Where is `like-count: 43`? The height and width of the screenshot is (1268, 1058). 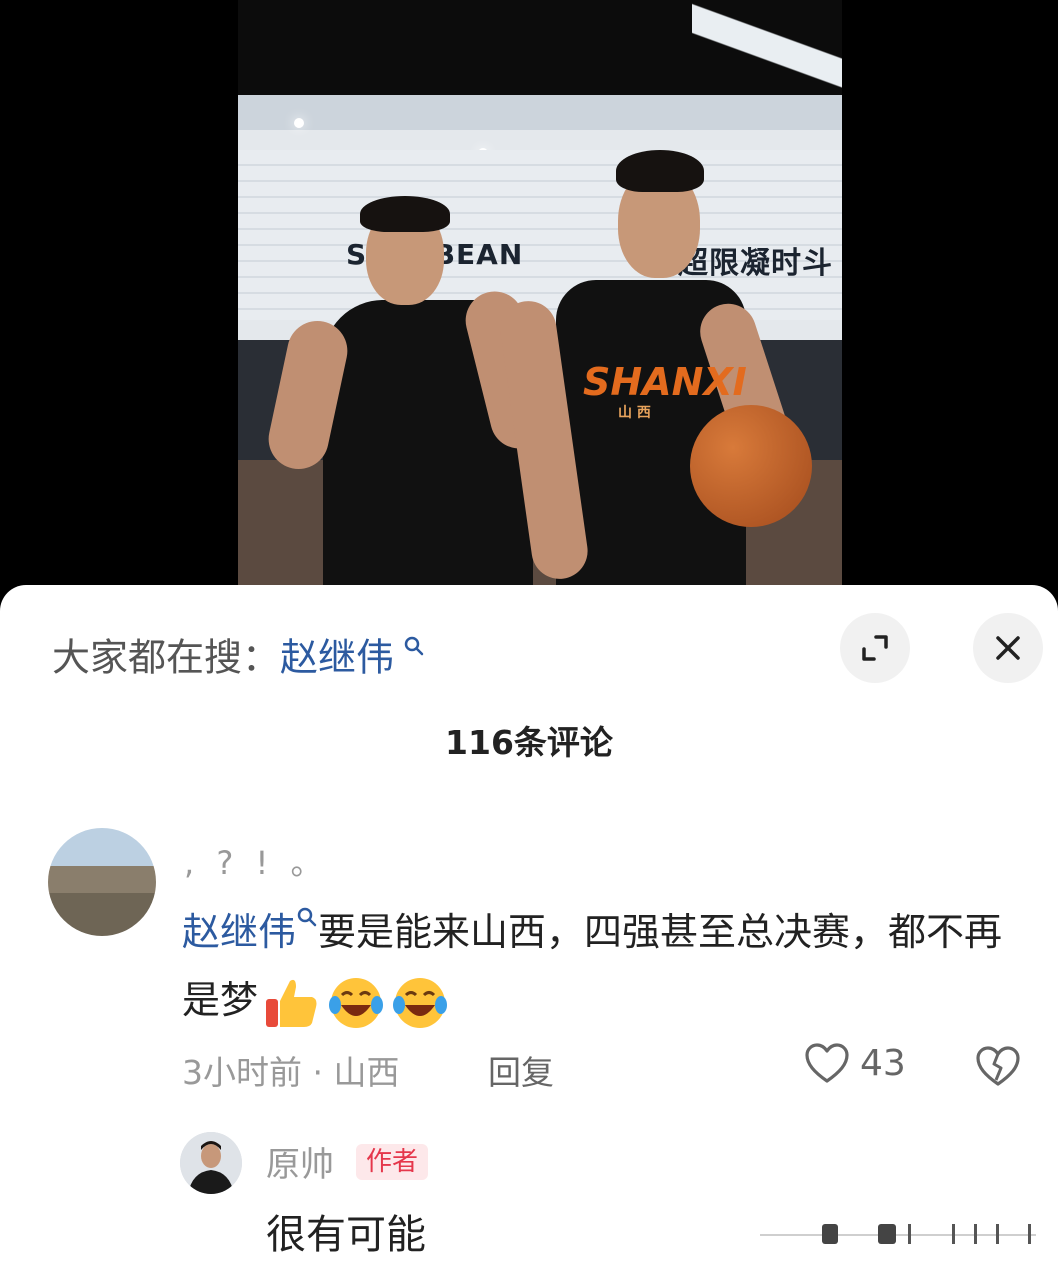 like-count: 43 is located at coordinates (883, 1063).